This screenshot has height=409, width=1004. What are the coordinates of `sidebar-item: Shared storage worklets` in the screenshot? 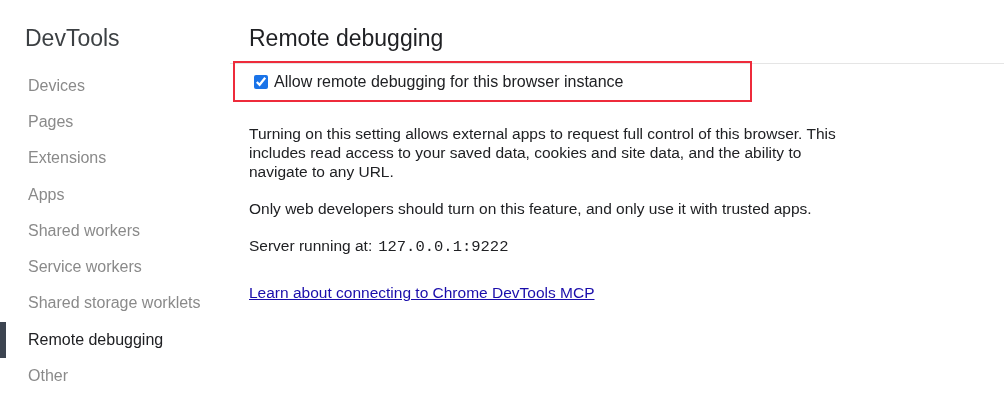 It's located at (114, 303).